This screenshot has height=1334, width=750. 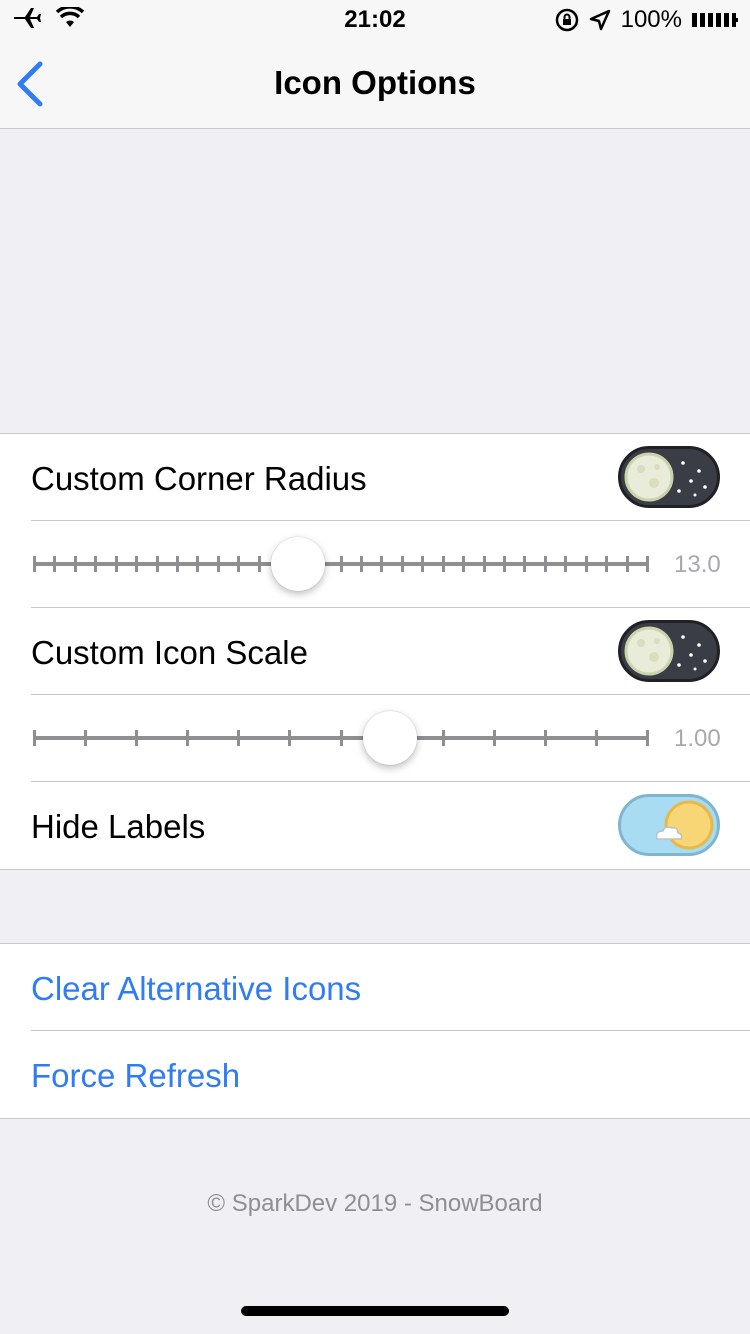 I want to click on icon-scale-toggle, so click(x=669, y=651).